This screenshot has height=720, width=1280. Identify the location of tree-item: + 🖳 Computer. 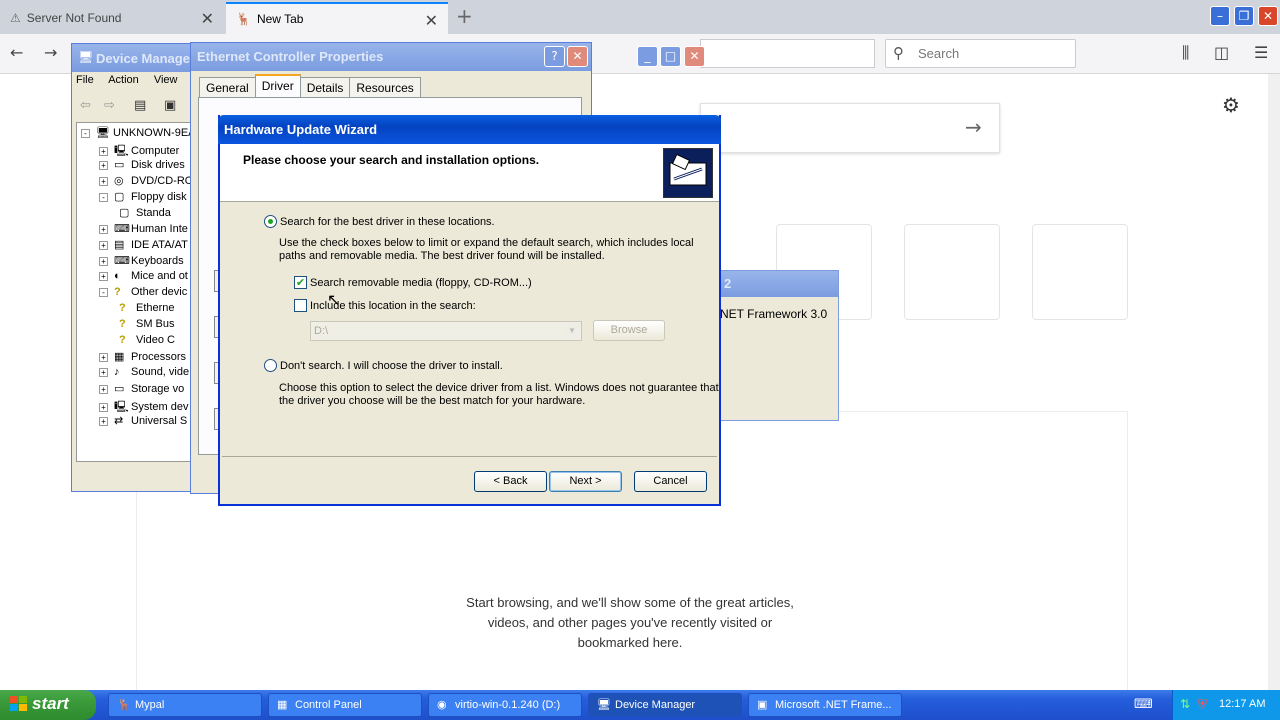
(139, 150).